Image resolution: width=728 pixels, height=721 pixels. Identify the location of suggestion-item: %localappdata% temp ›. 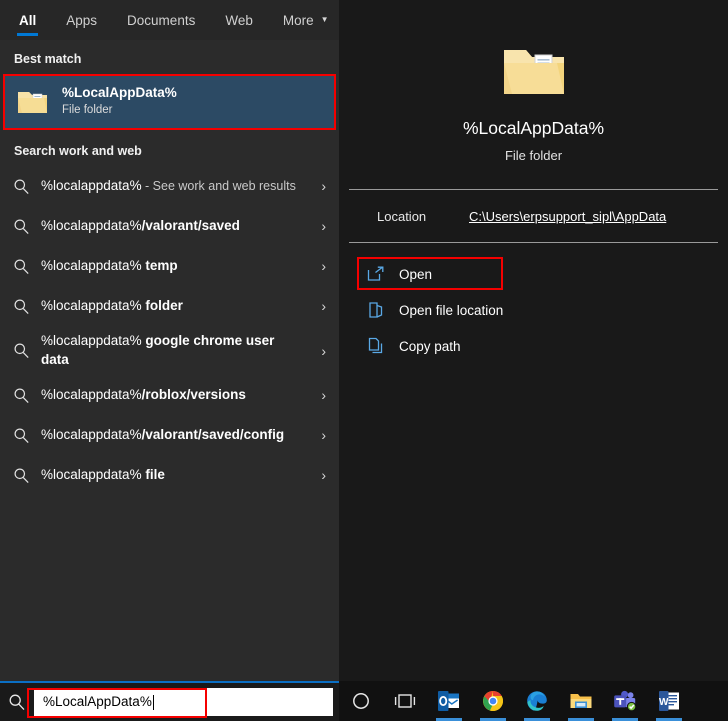
(169, 266).